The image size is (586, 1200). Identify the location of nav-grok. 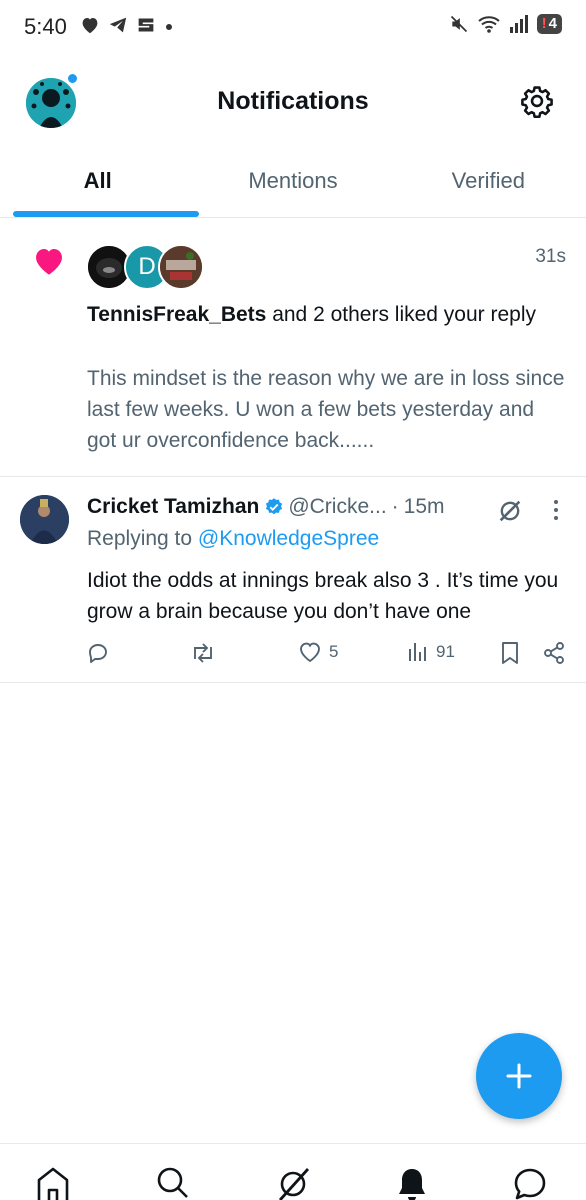
(293, 1183).